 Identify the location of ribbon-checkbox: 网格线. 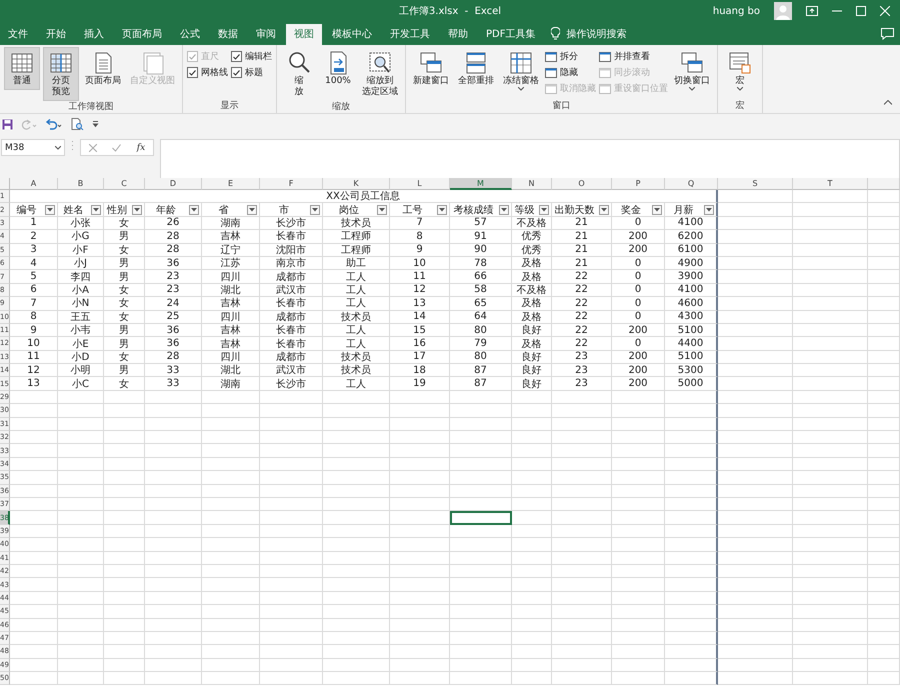
(207, 72).